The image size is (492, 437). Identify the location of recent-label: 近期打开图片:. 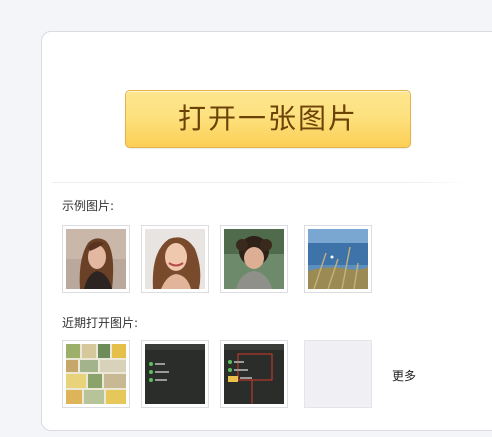
(100, 323).